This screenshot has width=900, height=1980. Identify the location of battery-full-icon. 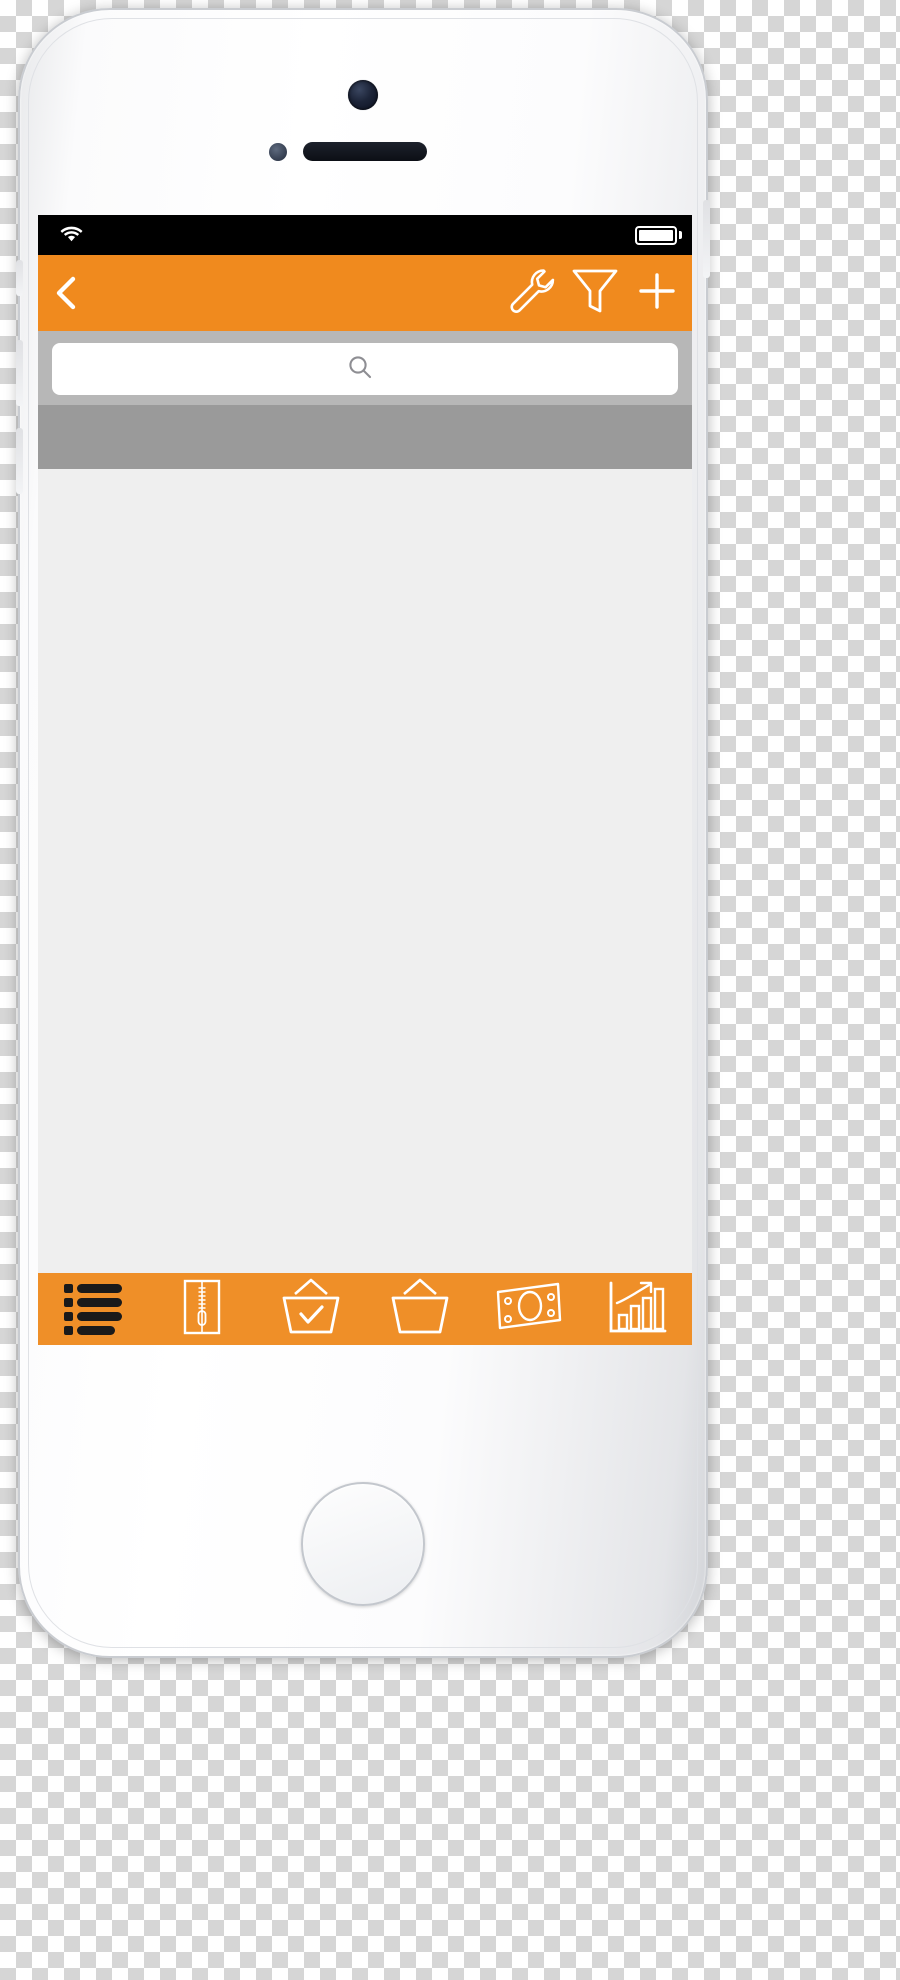
(658, 235).